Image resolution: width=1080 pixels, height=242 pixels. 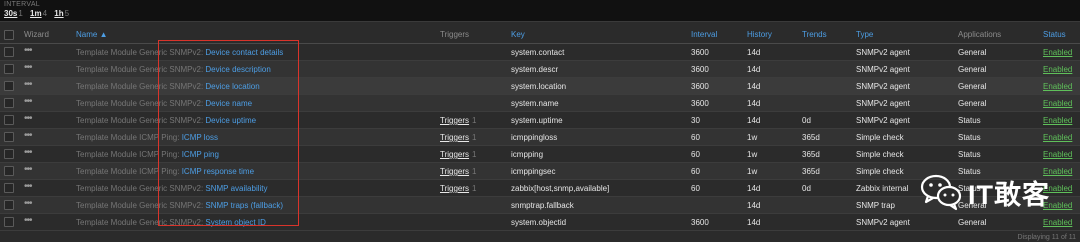 What do you see at coordinates (518, 34) in the screenshot?
I see `header-key: Key` at bounding box center [518, 34].